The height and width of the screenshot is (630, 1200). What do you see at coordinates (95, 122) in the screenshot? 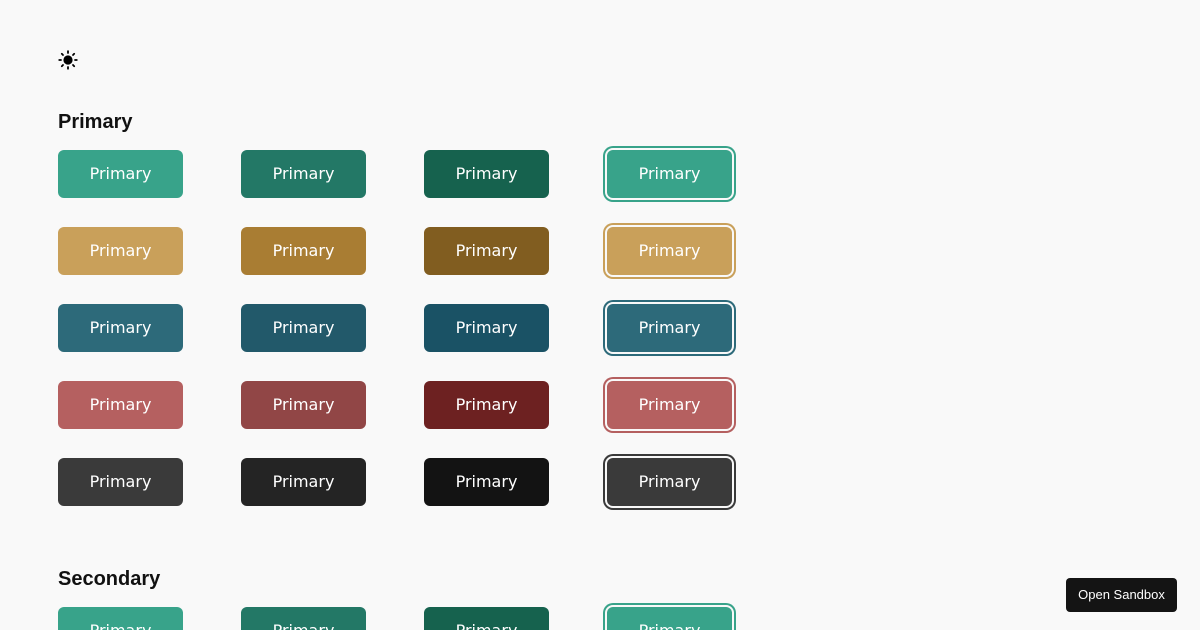
I see `section-title-primary: Primary` at bounding box center [95, 122].